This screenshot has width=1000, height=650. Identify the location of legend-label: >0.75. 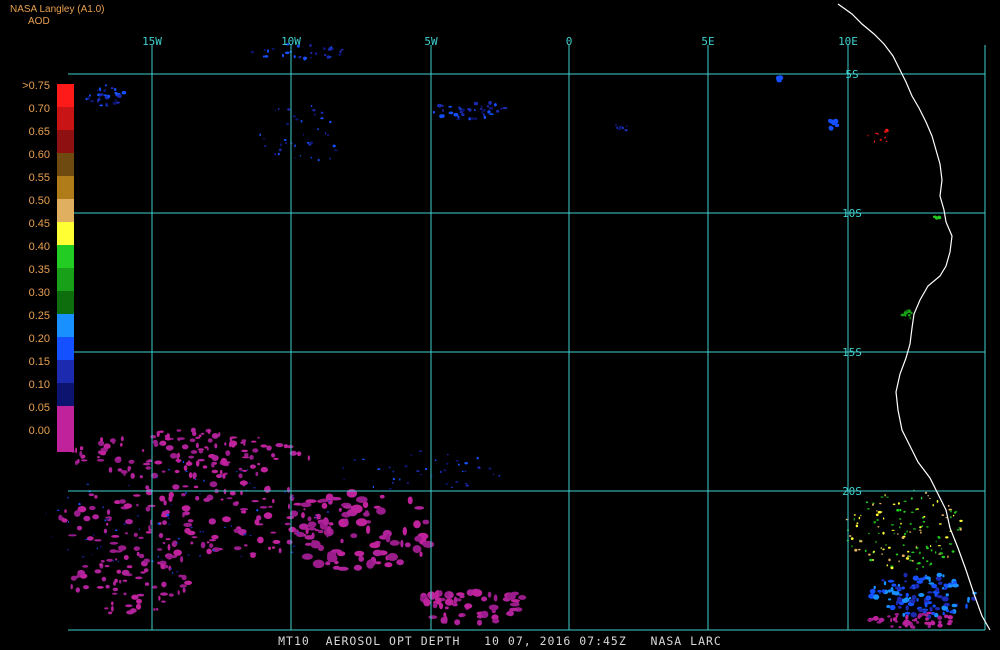
(36, 86).